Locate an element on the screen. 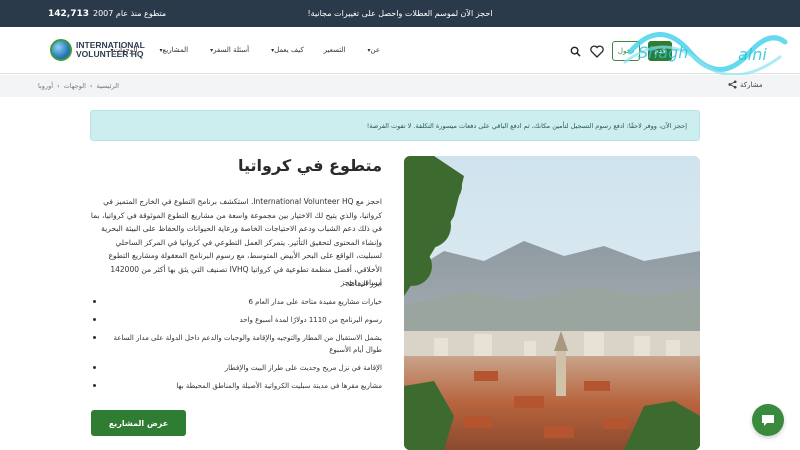  nav-item-about: عن▾ is located at coordinates (372, 50).